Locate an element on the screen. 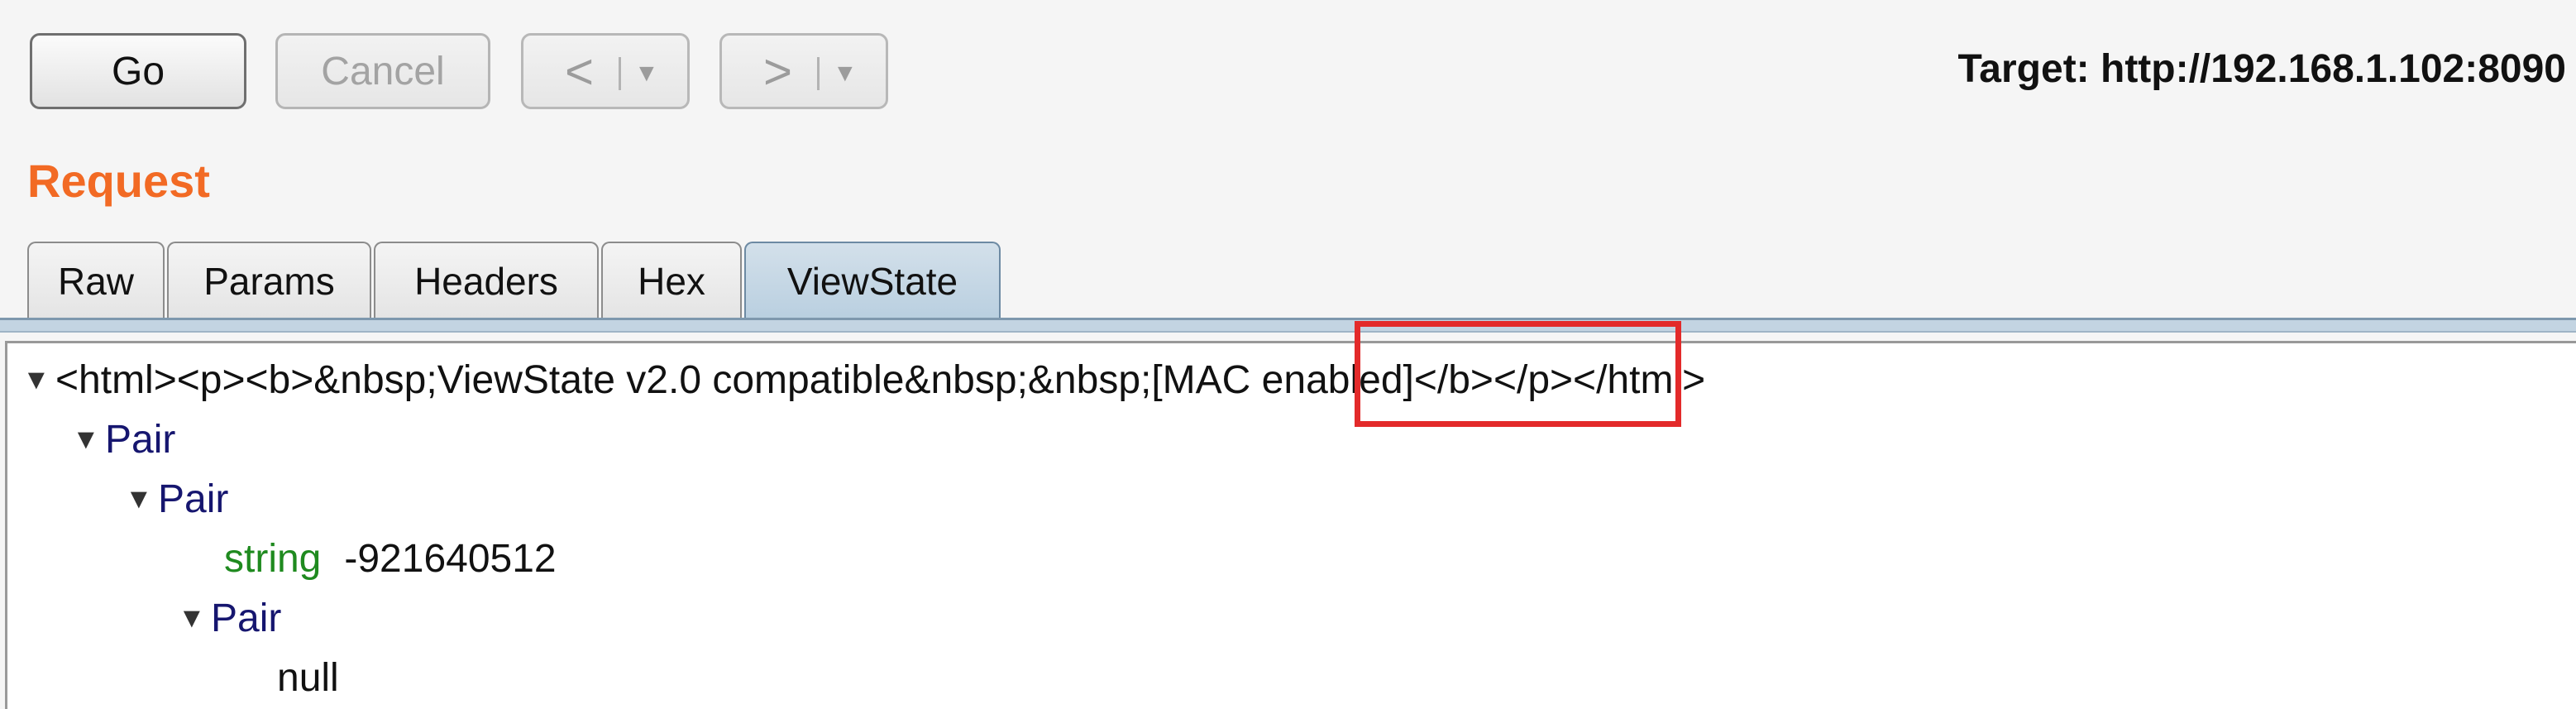 The width and height of the screenshot is (2576, 709). tree-null-row: null is located at coordinates (308, 677).